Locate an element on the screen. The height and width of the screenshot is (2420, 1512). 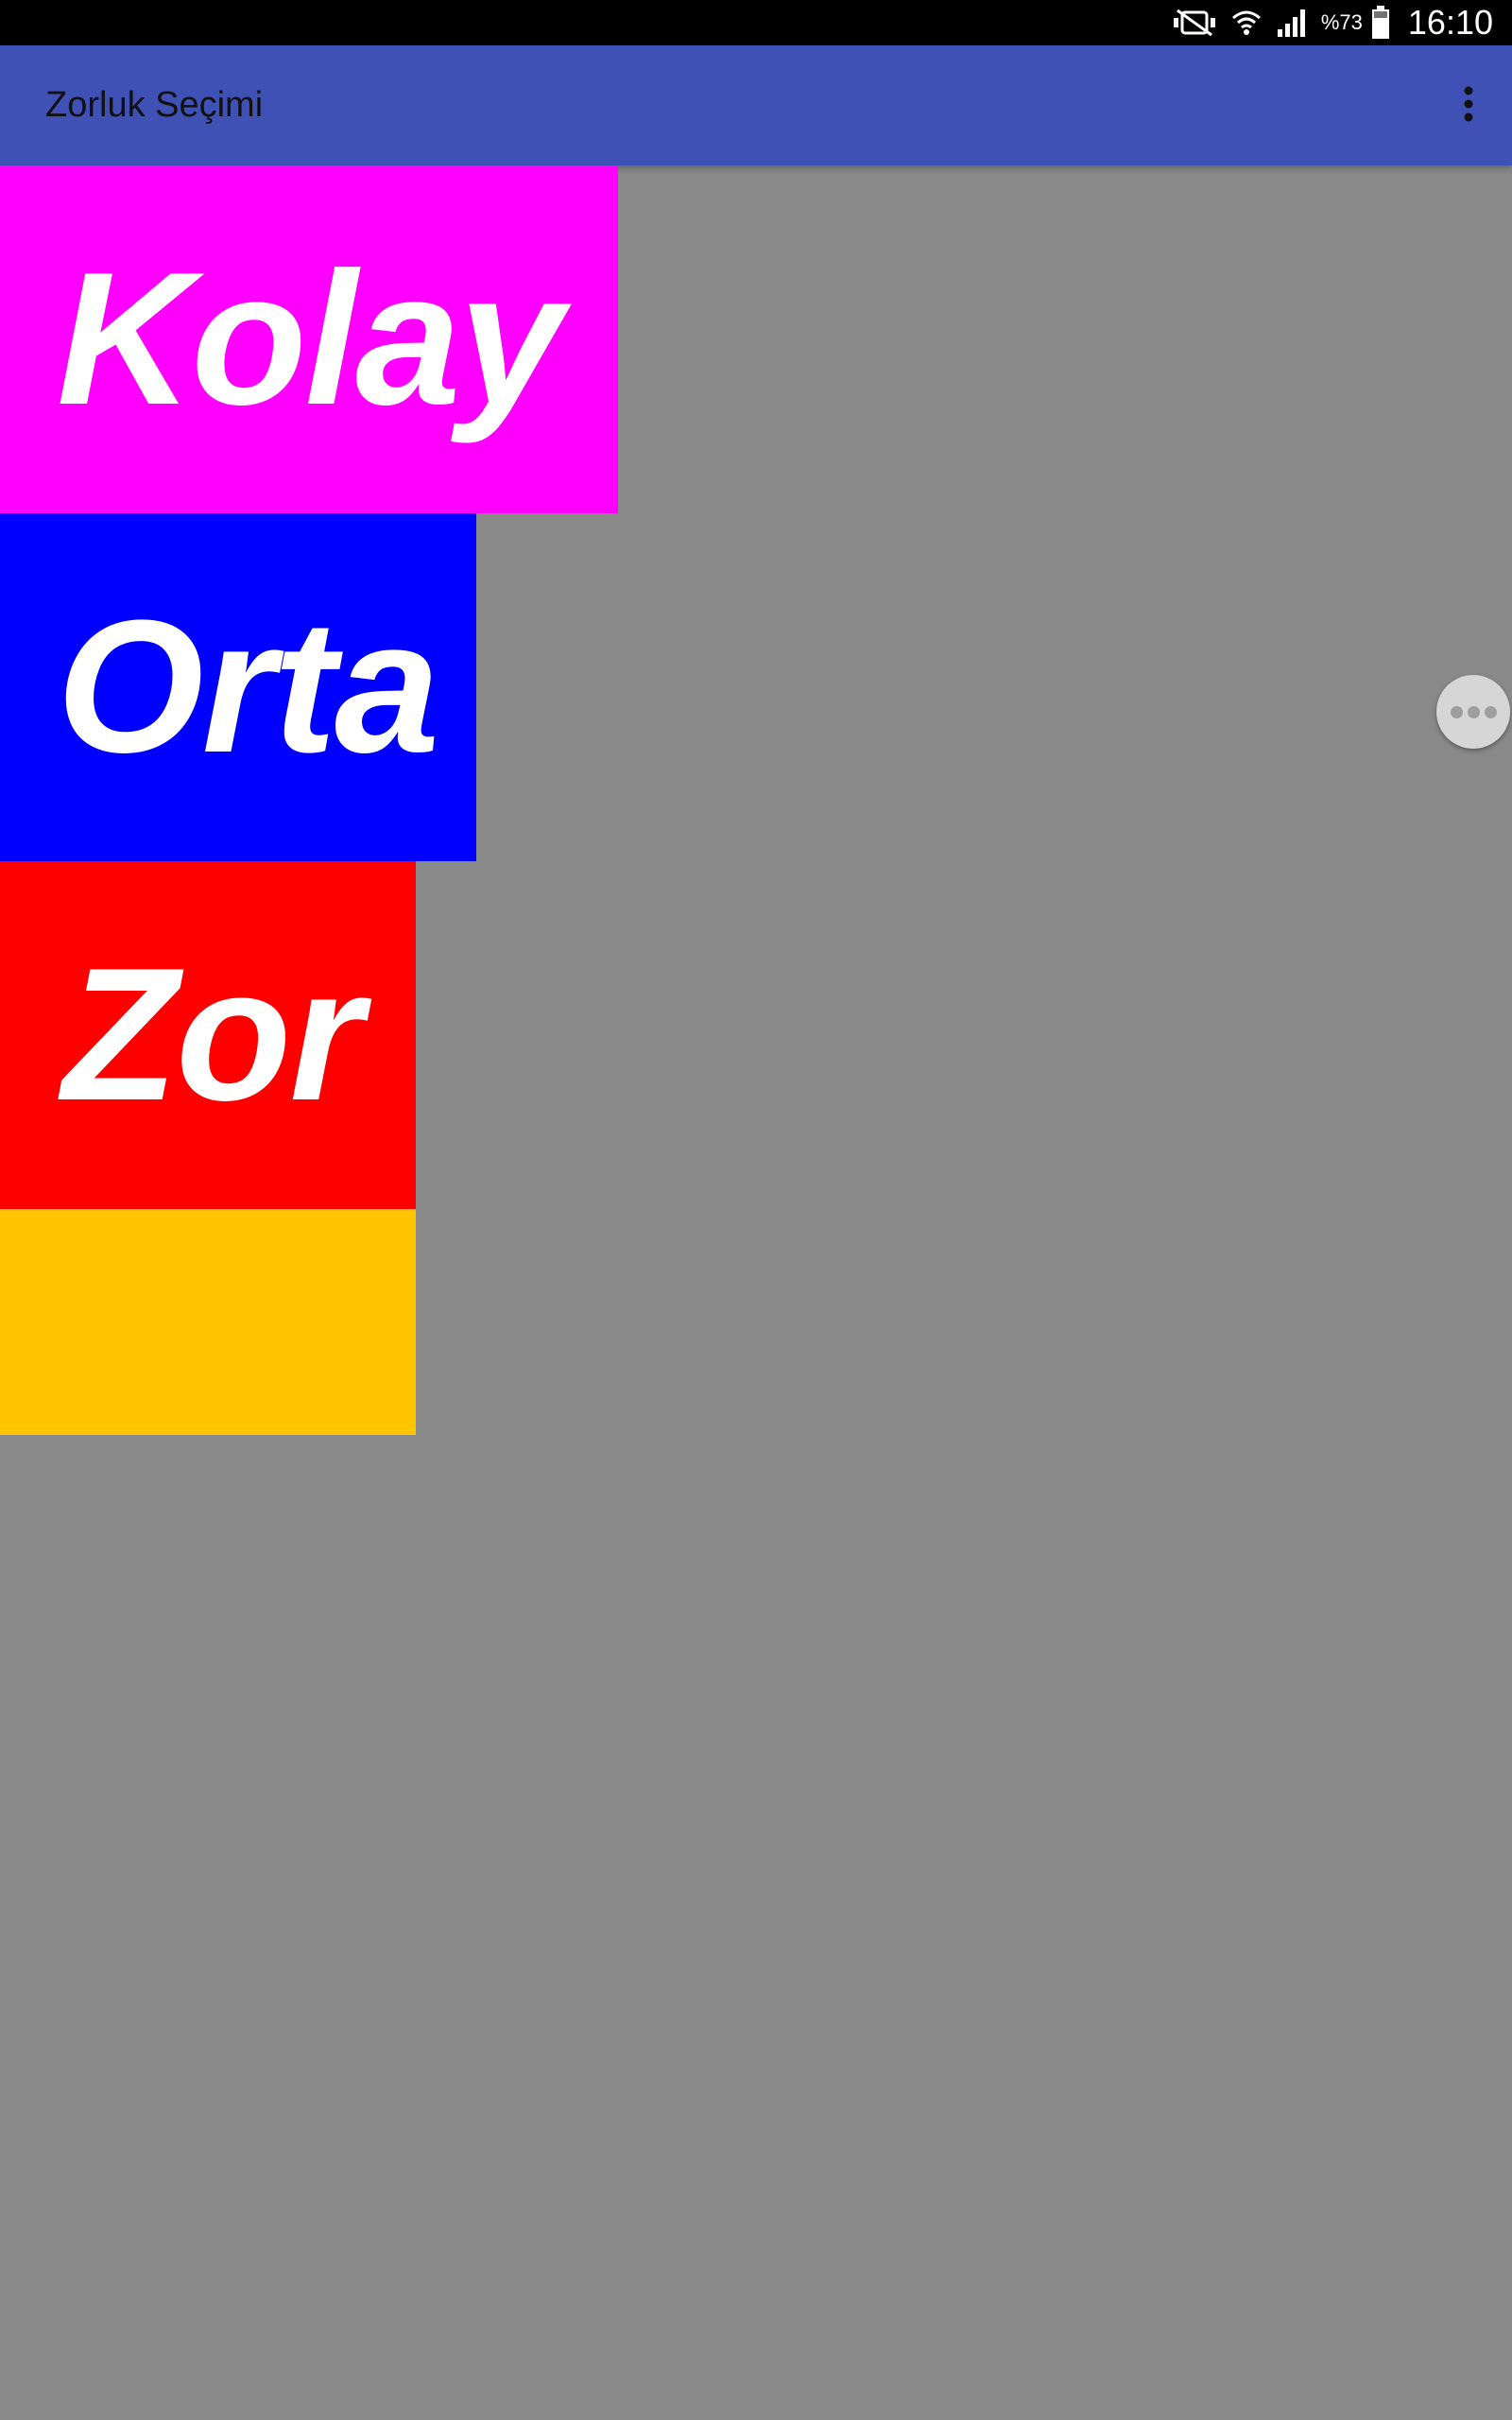
mute-vibrate-icon is located at coordinates (1194, 23).